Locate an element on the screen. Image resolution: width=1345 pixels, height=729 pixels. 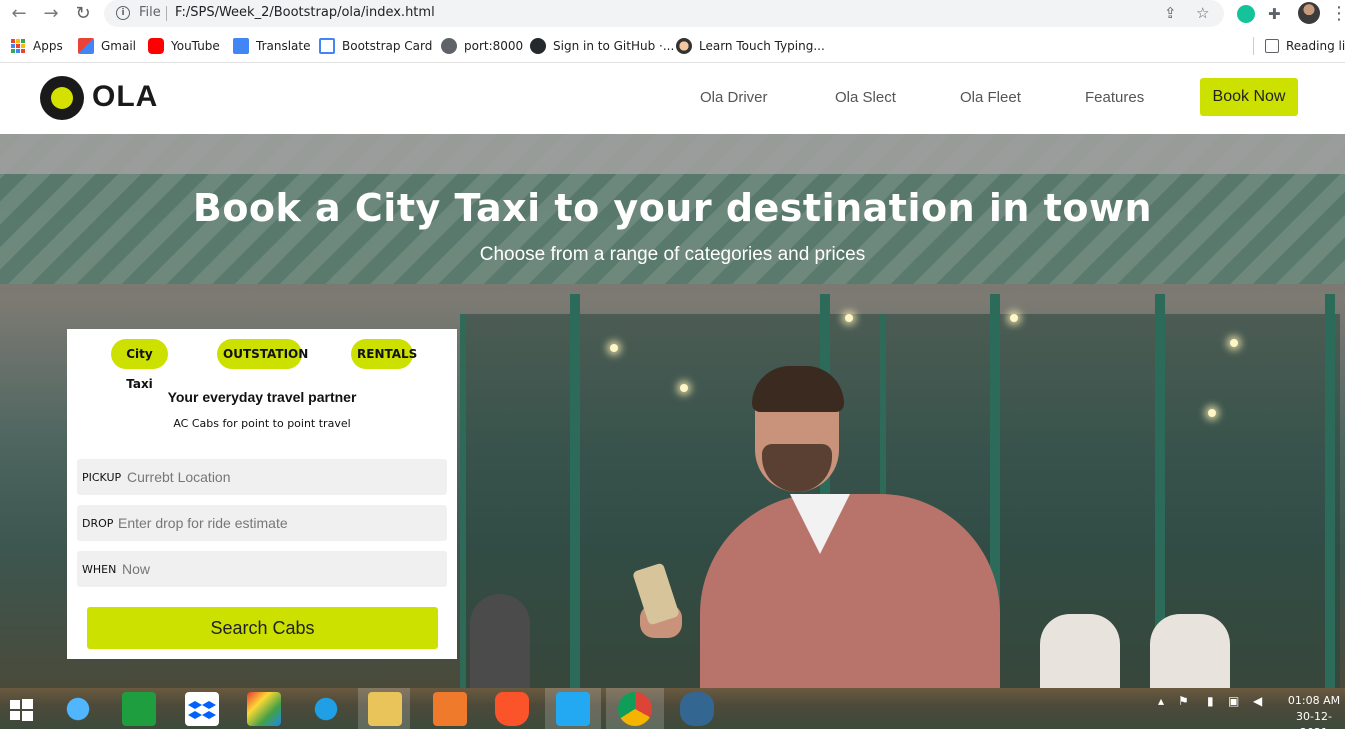
pickup-field: PICKUP is located at coordinates (262, 477).